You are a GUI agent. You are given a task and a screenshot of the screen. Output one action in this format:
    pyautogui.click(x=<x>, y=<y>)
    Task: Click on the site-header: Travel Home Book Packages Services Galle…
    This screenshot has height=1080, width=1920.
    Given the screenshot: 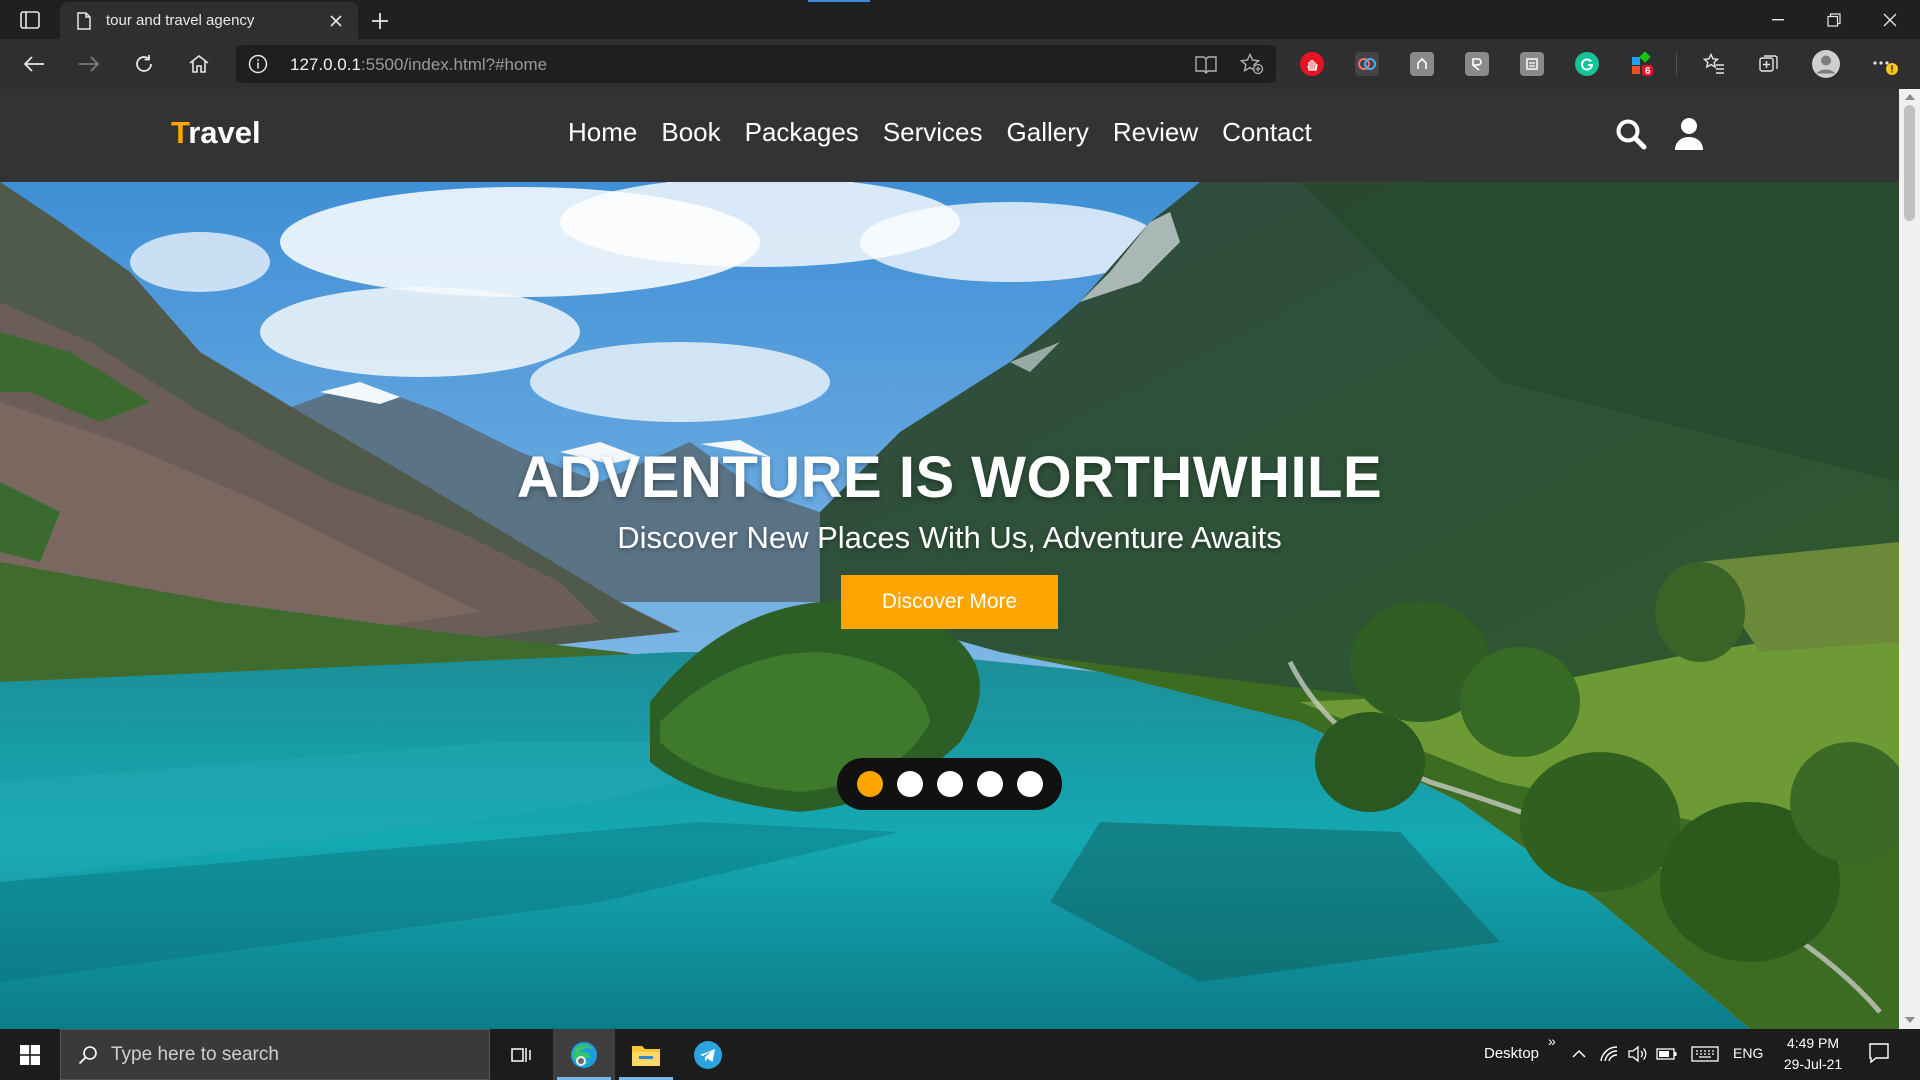 What is the action you would take?
    pyautogui.click(x=949, y=135)
    